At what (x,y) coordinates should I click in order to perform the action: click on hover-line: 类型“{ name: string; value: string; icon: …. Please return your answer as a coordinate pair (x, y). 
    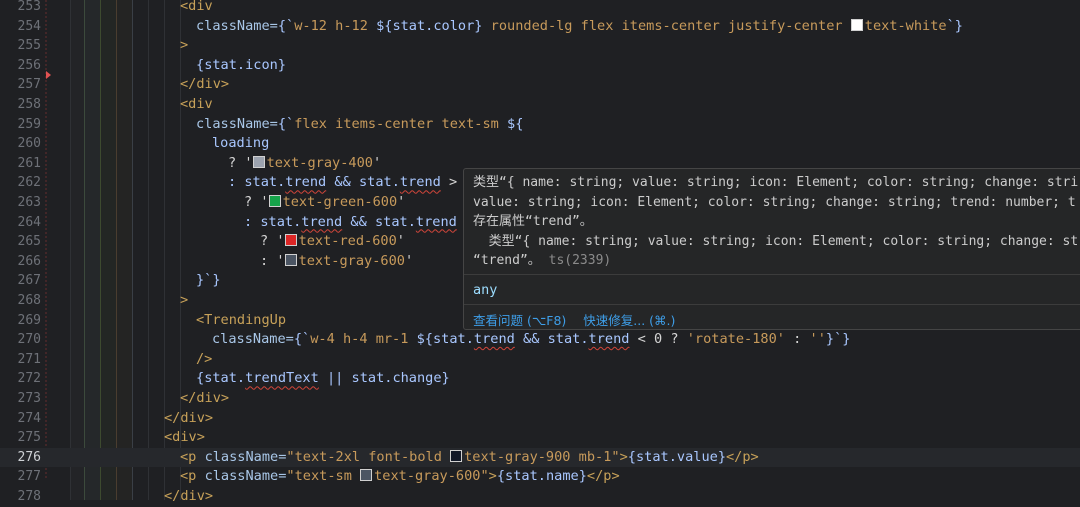
    Looking at the image, I should click on (776, 241).